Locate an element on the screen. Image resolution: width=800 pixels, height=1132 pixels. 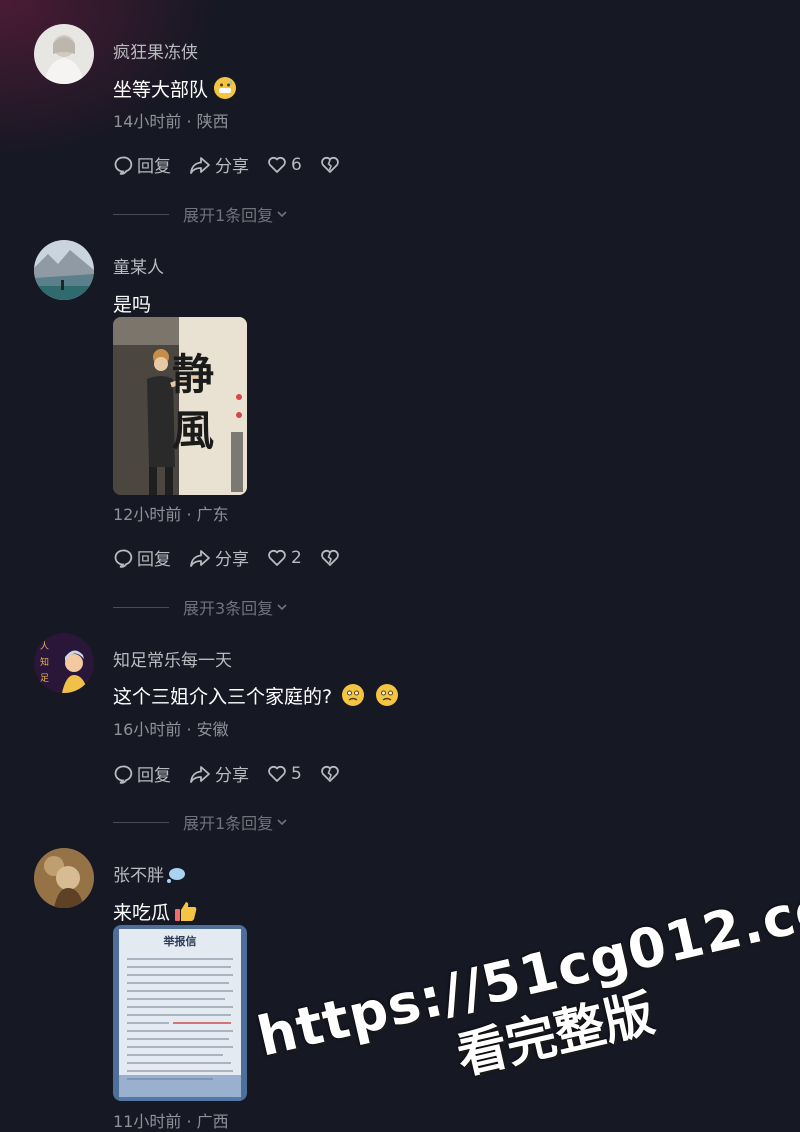
expand-replies-button: 展开3条回复 is located at coordinates (201, 607).